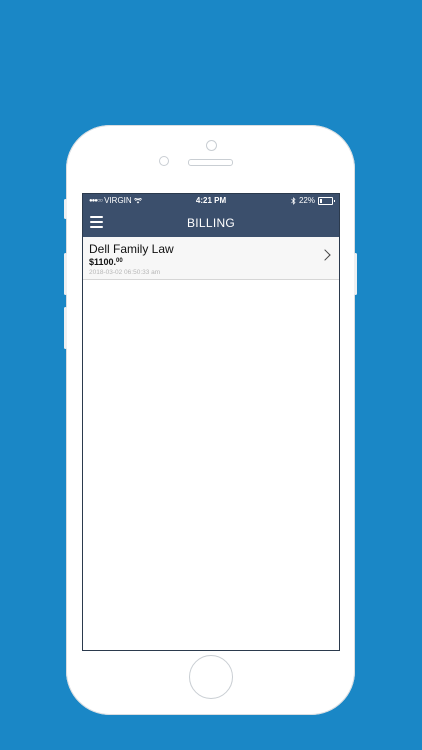  I want to click on volume-up-button, so click(65, 274).